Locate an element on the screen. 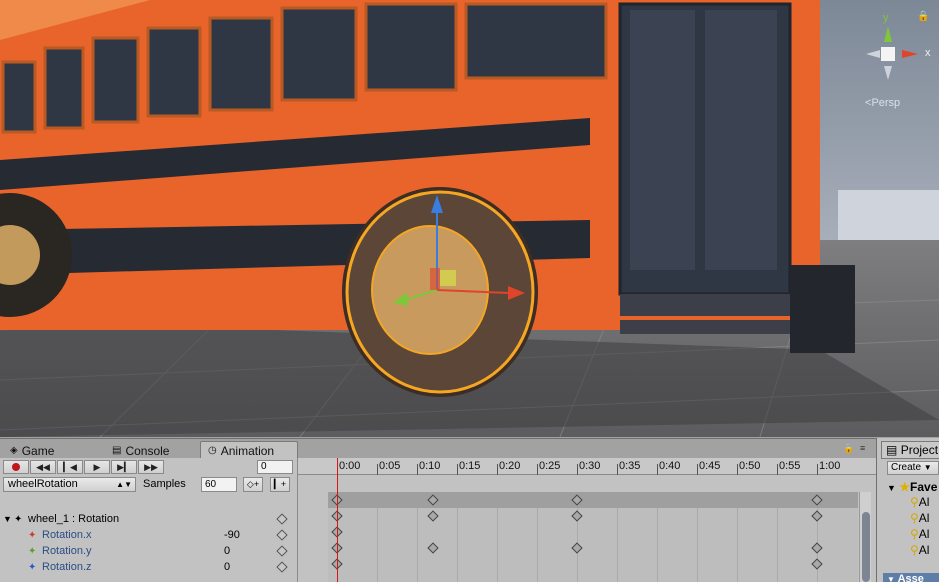 Image resolution: width=939 pixels, height=582 pixels. summary-row is located at coordinates (593, 500).